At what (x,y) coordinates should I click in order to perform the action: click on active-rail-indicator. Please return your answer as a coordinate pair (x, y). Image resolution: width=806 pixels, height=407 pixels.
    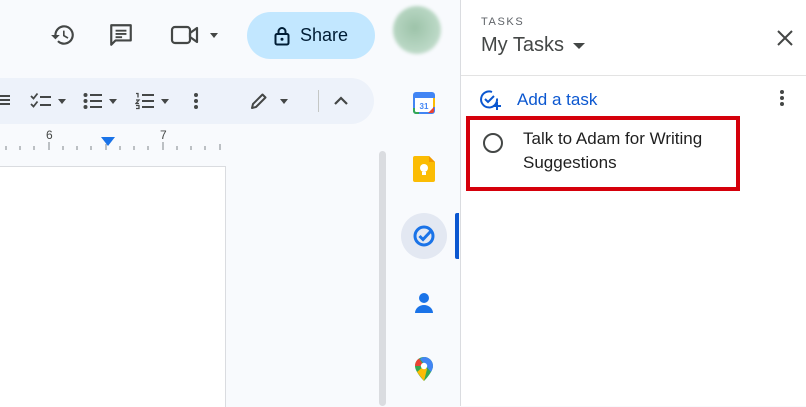
    Looking at the image, I should click on (457, 236).